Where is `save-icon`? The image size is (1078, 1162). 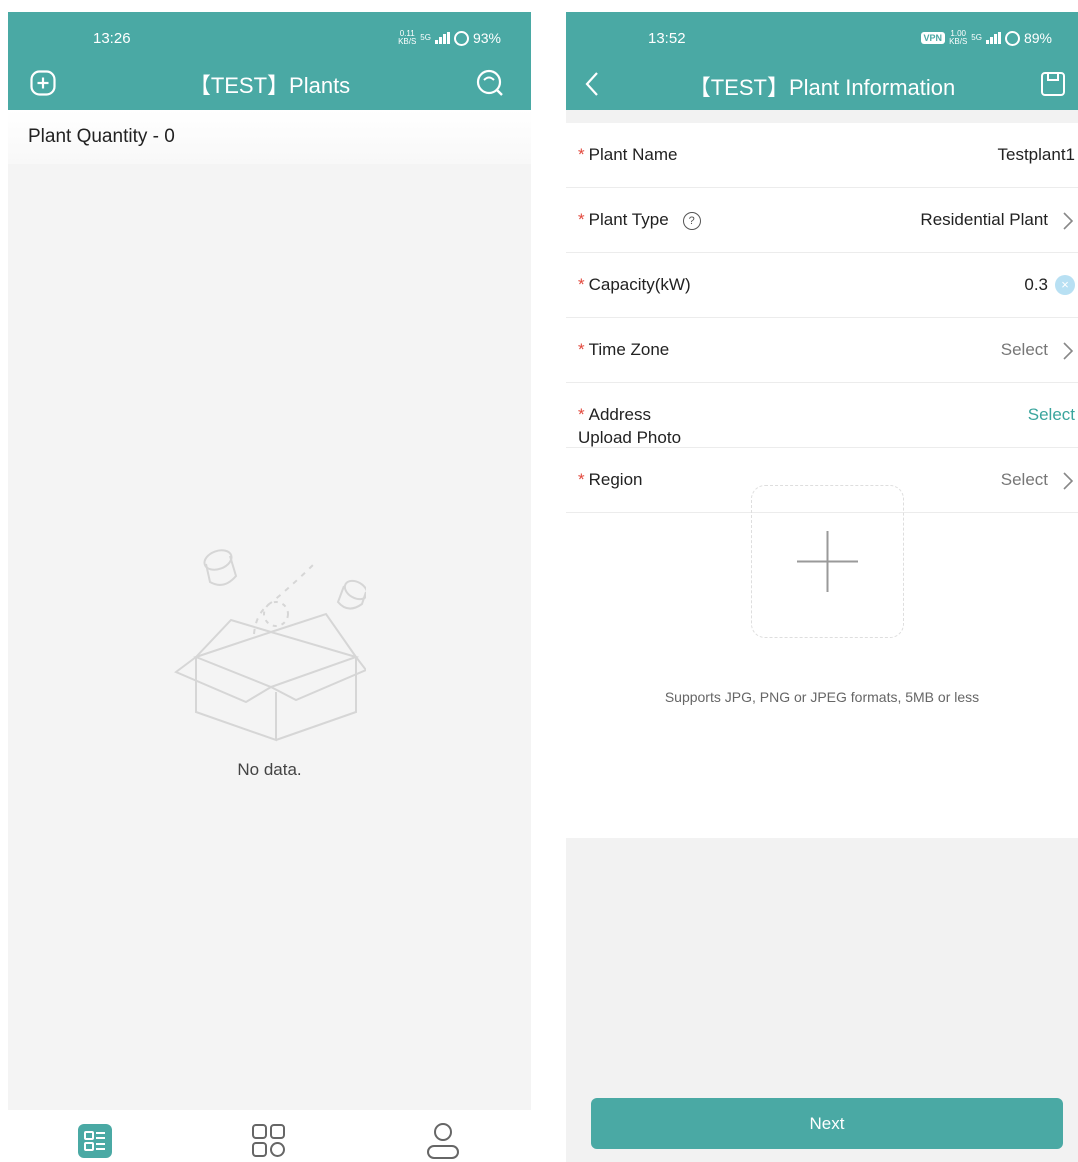 save-icon is located at coordinates (1053, 84).